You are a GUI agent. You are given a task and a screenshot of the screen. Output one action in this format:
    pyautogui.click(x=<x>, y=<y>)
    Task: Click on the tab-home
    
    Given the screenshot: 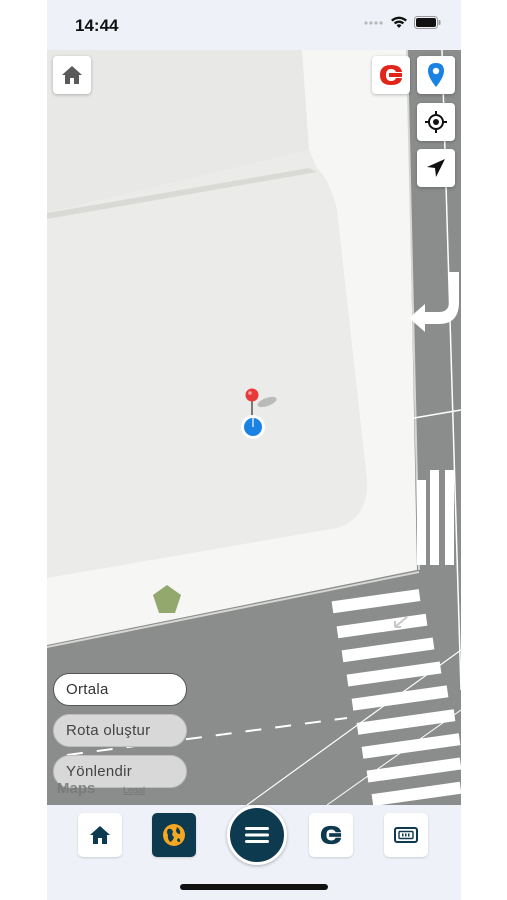 What is the action you would take?
    pyautogui.click(x=100, y=835)
    